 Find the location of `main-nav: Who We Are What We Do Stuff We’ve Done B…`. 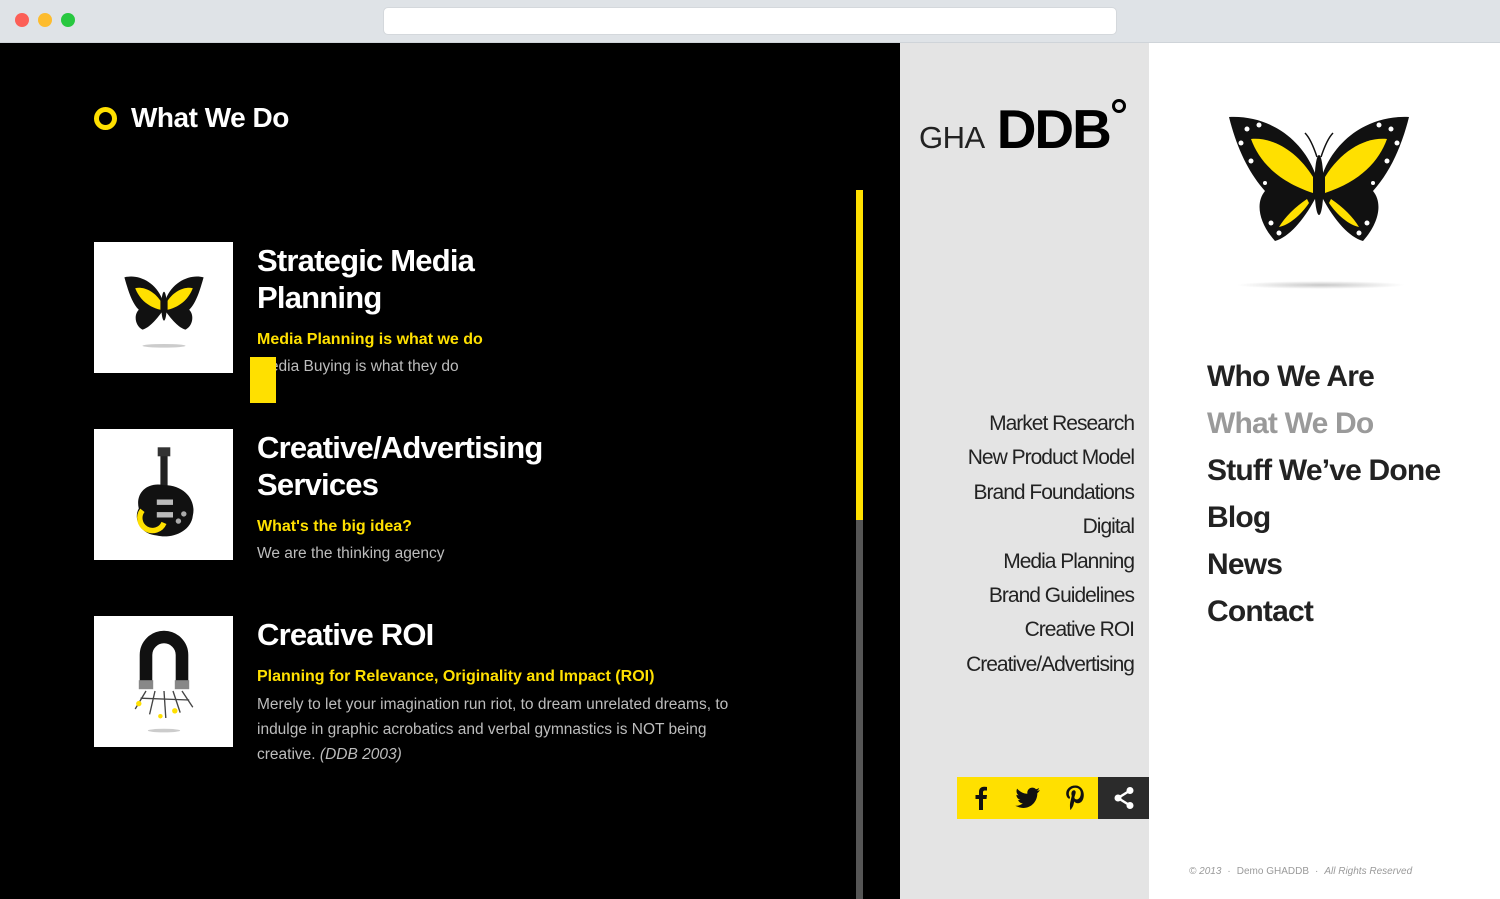

main-nav: Who We Are What We Do Stuff We’ve Done B… is located at coordinates (1324, 494).